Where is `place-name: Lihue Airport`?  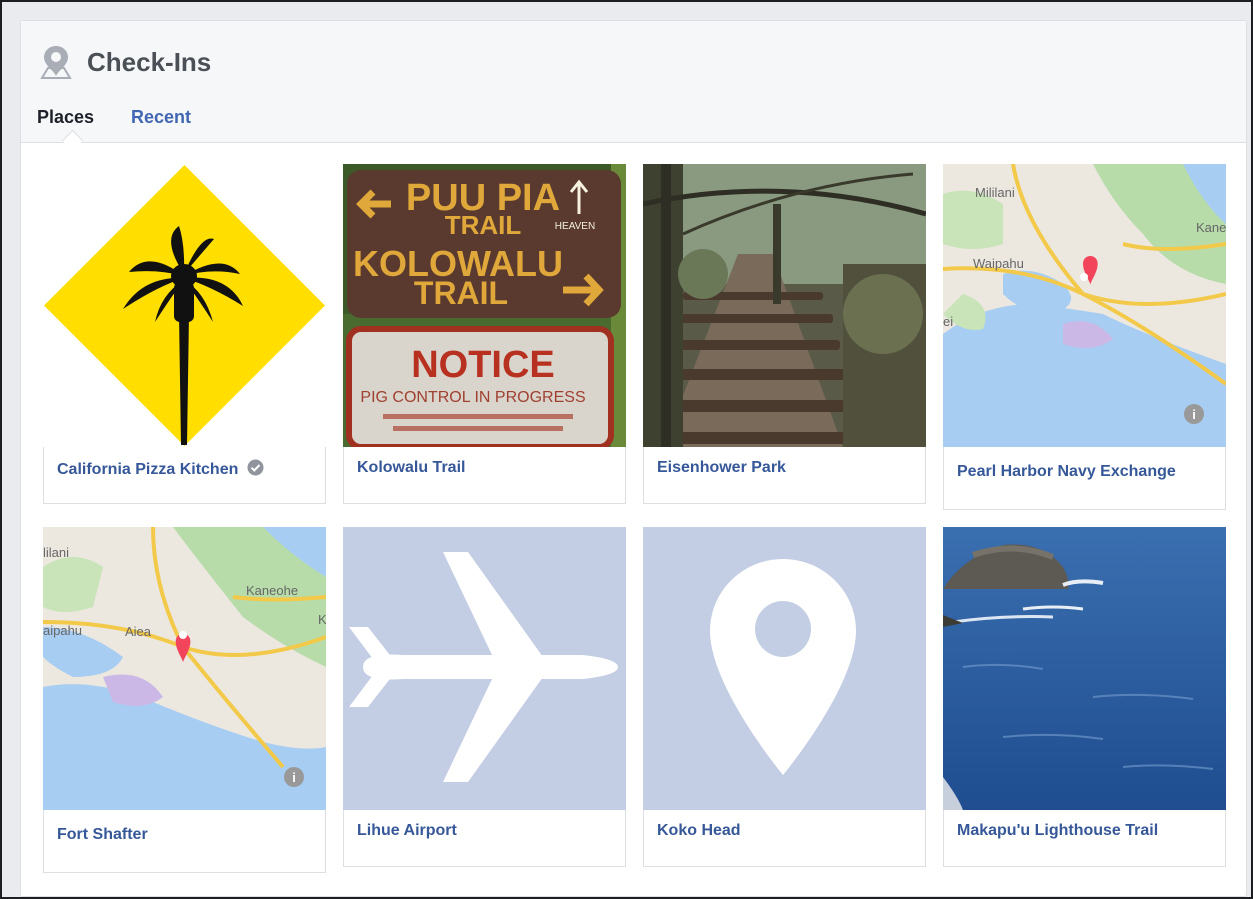 place-name: Lihue Airport is located at coordinates (407, 831).